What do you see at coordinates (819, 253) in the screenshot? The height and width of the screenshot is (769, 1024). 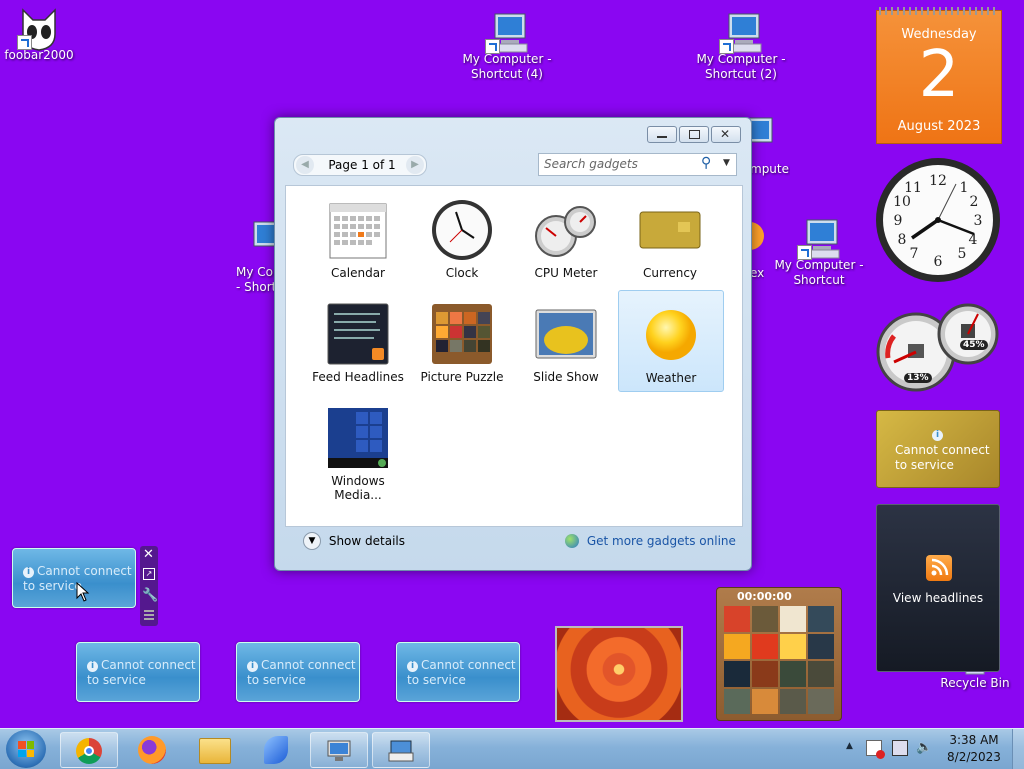 I see `desktop-icon-my-computer-shortcut: My Computer - Shortcut` at bounding box center [819, 253].